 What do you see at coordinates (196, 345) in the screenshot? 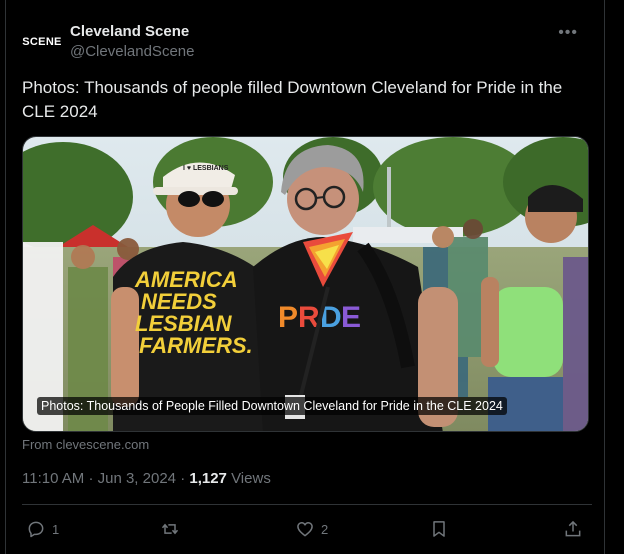
I see `shirt-line-4: FARMERS.` at bounding box center [196, 345].